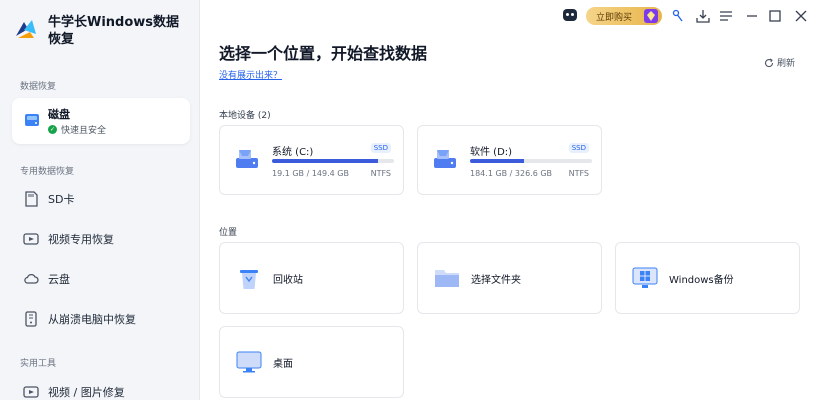  Describe the element at coordinates (801, 16) in the screenshot. I see `close-icon` at that location.